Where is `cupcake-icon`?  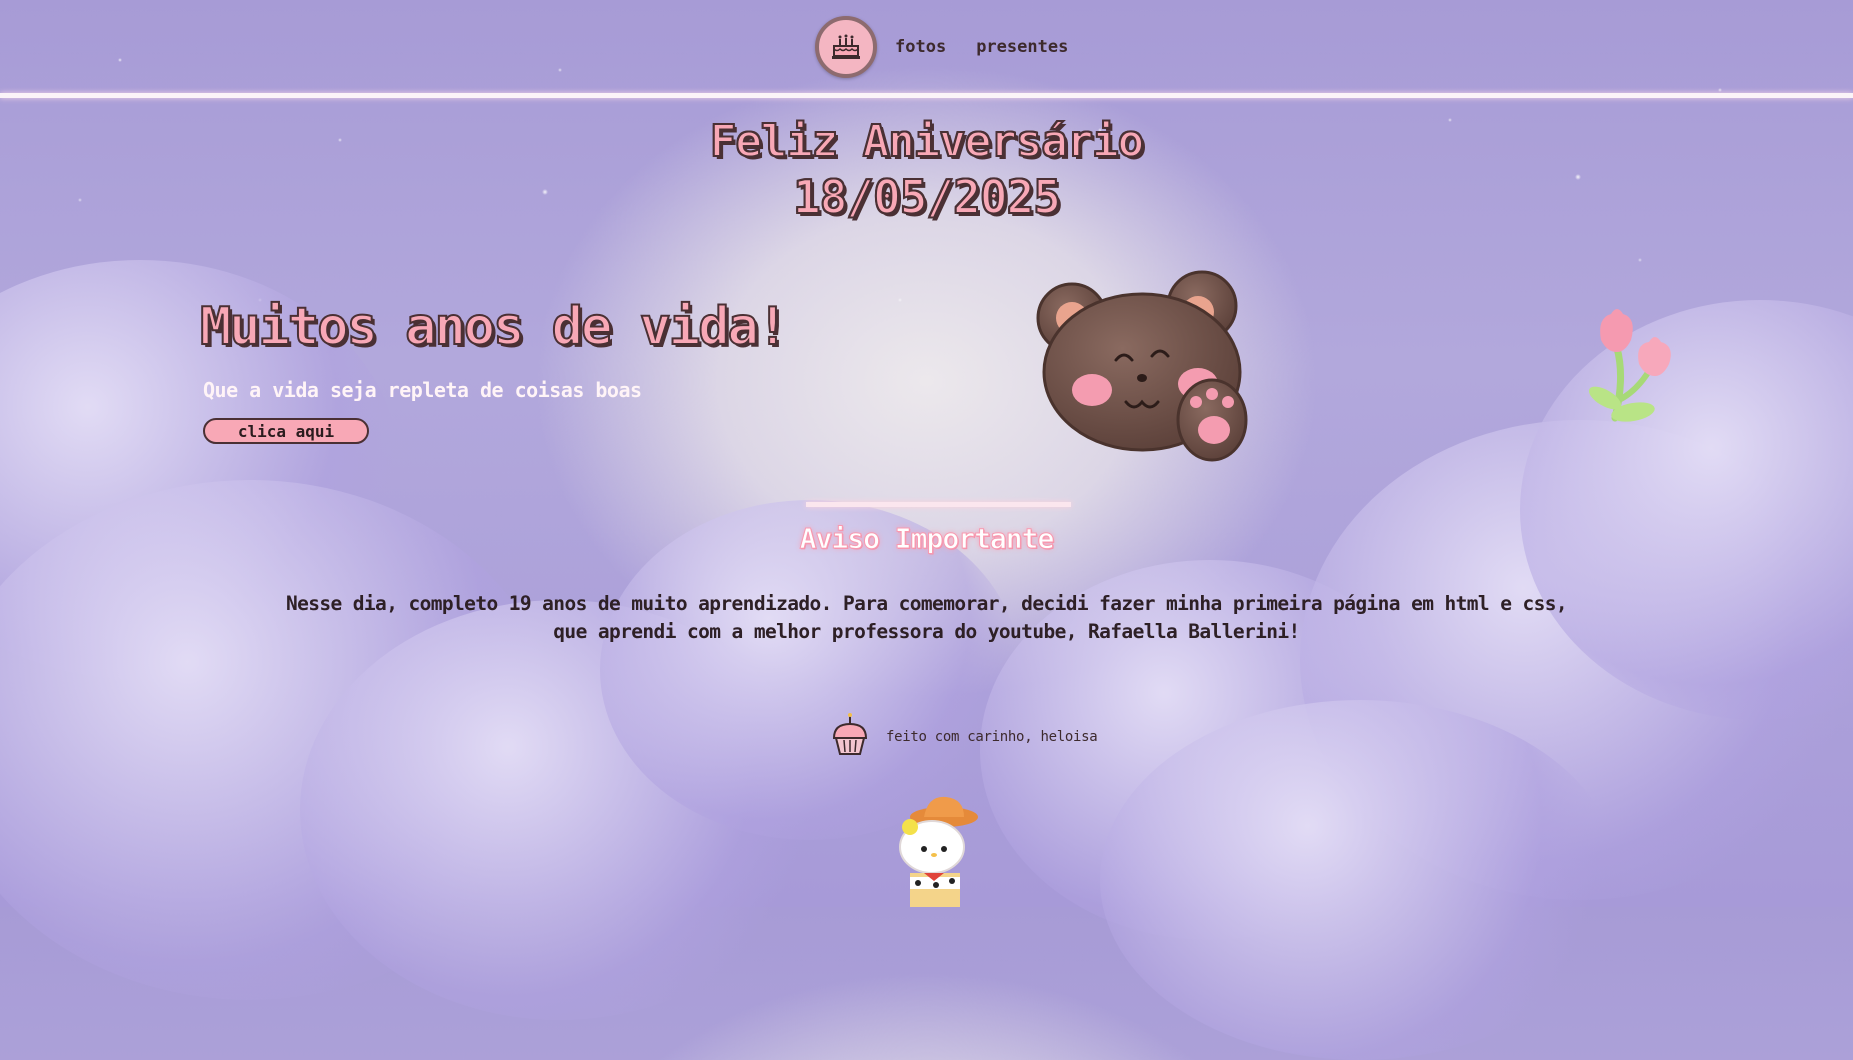
cupcake-icon is located at coordinates (850, 737).